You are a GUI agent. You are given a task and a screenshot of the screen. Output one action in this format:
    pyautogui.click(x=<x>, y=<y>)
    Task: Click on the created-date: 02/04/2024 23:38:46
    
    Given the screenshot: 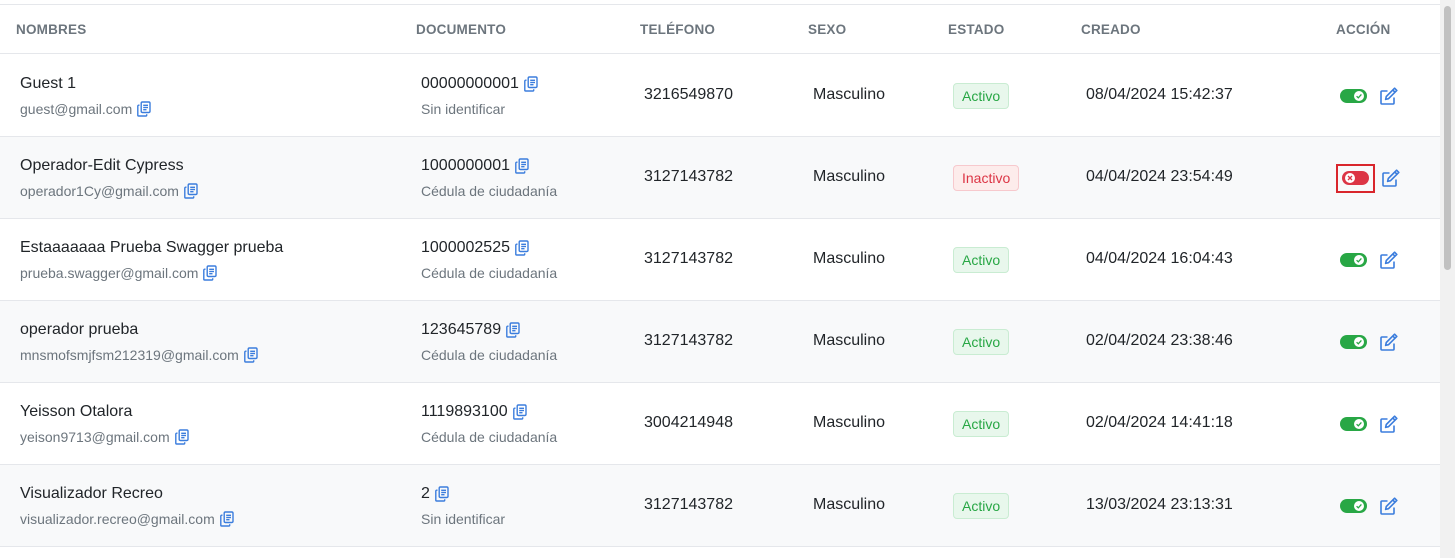 What is the action you would take?
    pyautogui.click(x=1159, y=340)
    